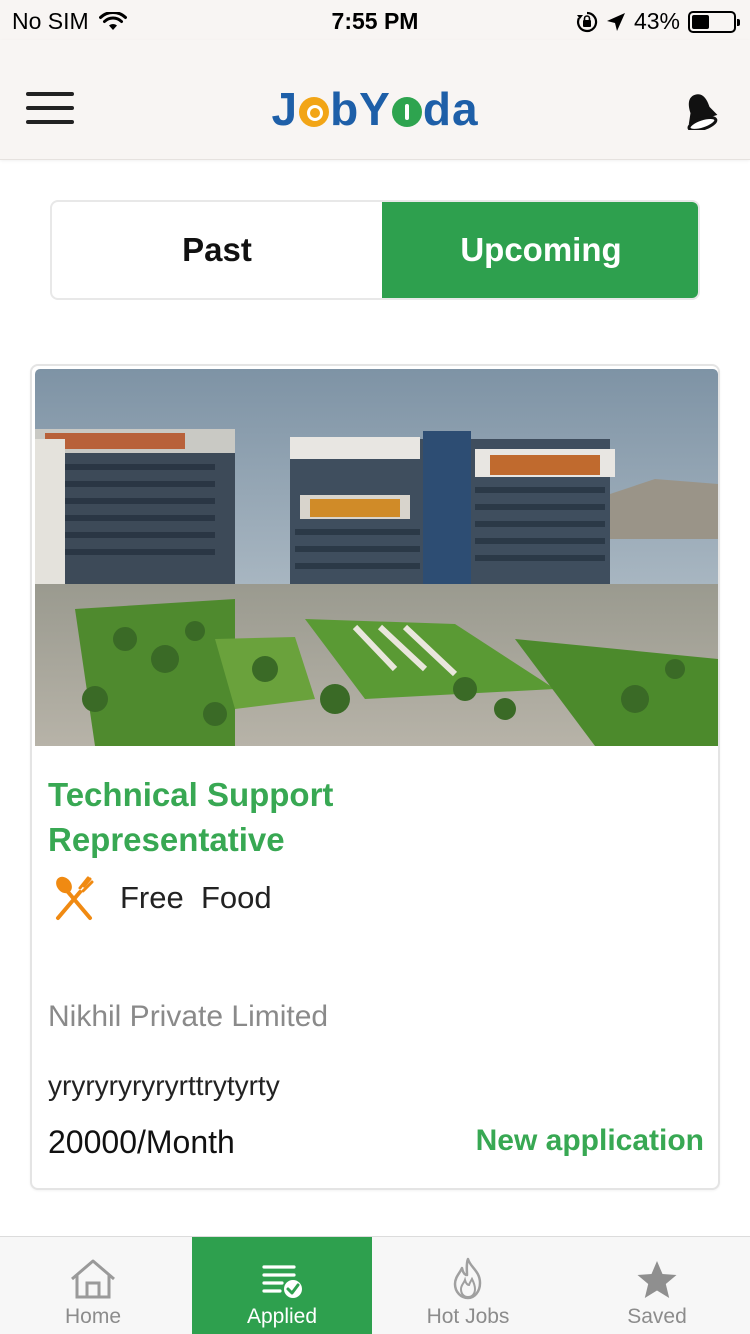 The width and height of the screenshot is (750, 1334). What do you see at coordinates (615, 21) in the screenshot?
I see `location-arrow-icon` at bounding box center [615, 21].